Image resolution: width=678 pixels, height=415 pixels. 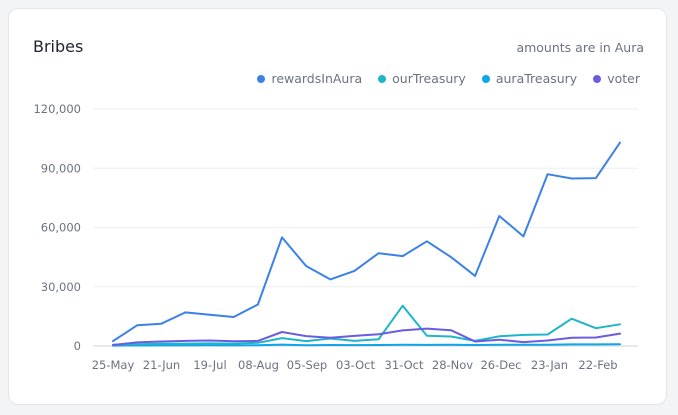 I want to click on y-tick-label: 120,000, so click(x=57, y=109).